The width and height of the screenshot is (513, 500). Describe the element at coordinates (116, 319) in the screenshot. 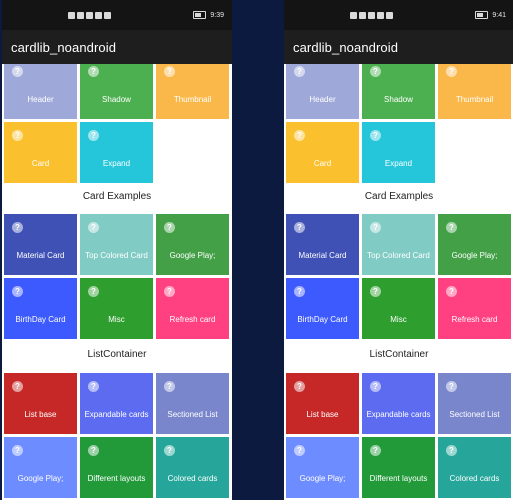

I see `tile-label: Misc` at that location.